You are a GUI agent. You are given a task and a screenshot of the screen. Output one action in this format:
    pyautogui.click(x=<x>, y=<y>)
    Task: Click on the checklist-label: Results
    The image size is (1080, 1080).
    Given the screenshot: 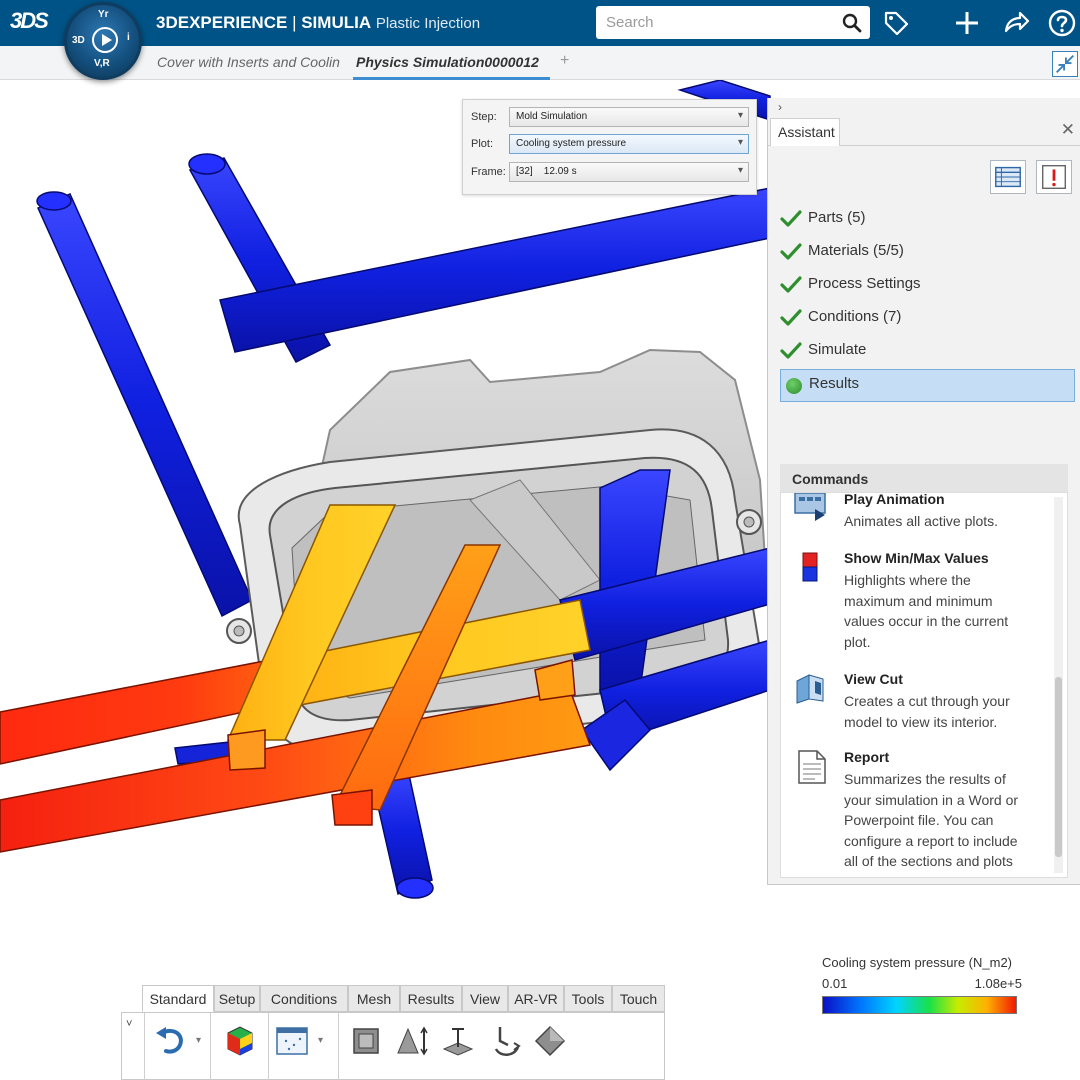 What is the action you would take?
    pyautogui.click(x=834, y=383)
    